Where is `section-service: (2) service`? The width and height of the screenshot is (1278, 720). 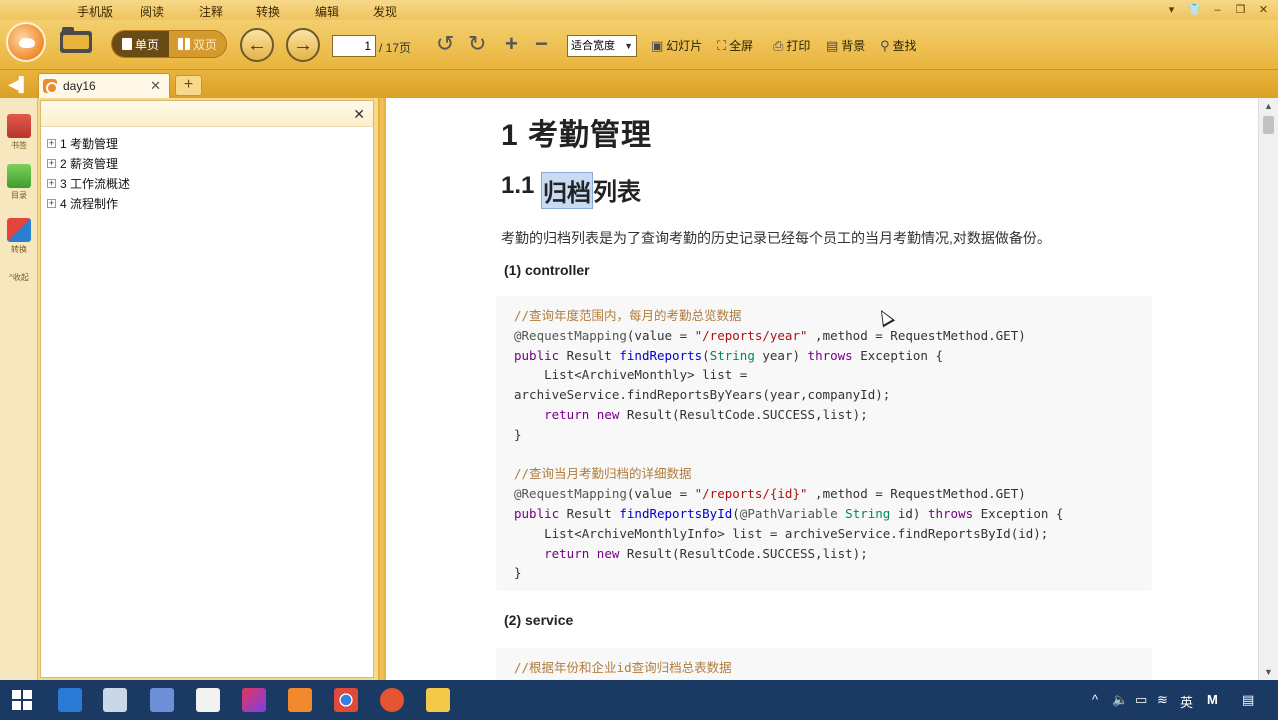 section-service: (2) service is located at coordinates (539, 620).